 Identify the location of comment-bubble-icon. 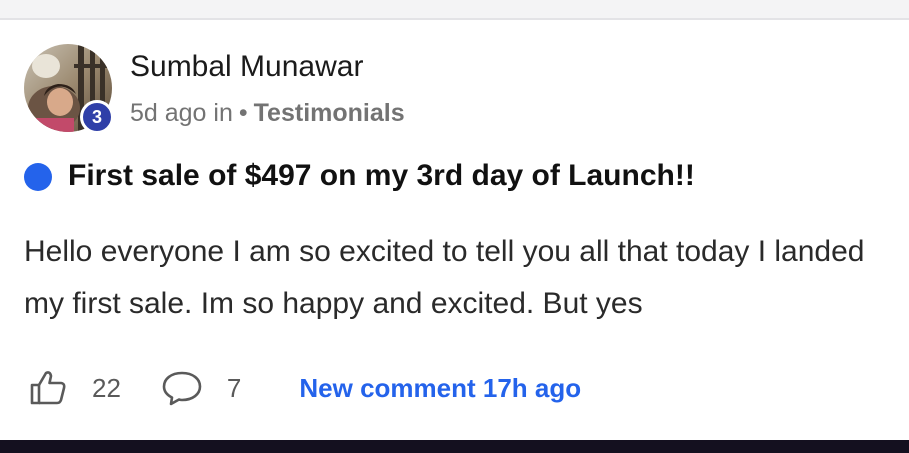
(182, 388).